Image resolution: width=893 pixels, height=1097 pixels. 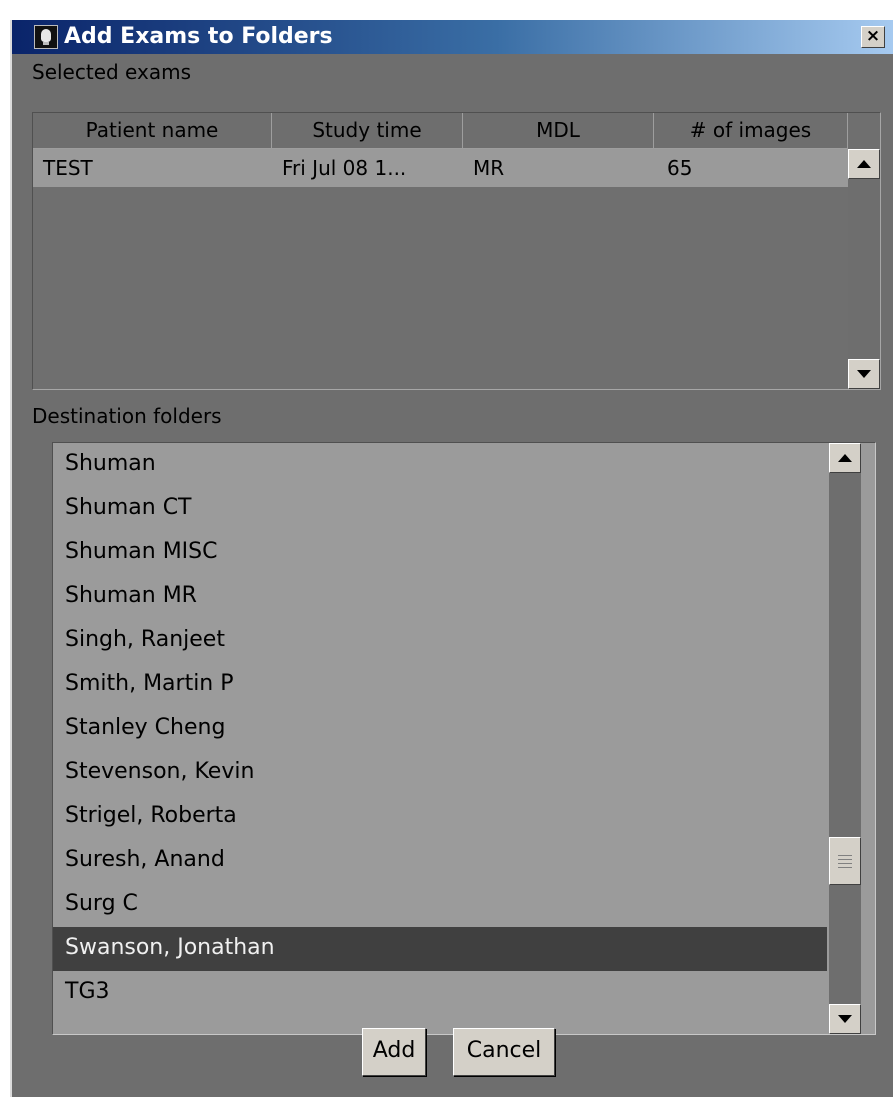 What do you see at coordinates (440, 817) in the screenshot?
I see `list-item: Strigel, Roberta` at bounding box center [440, 817].